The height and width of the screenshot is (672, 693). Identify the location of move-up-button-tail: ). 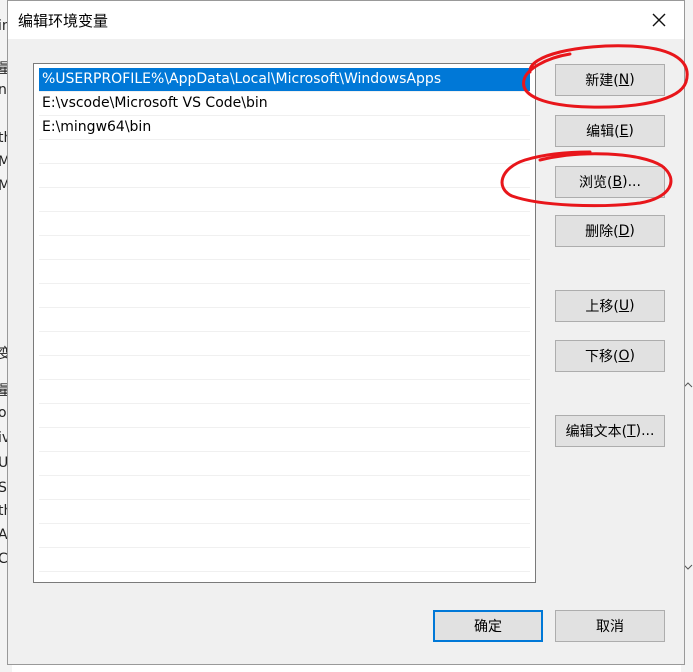
(632, 306).